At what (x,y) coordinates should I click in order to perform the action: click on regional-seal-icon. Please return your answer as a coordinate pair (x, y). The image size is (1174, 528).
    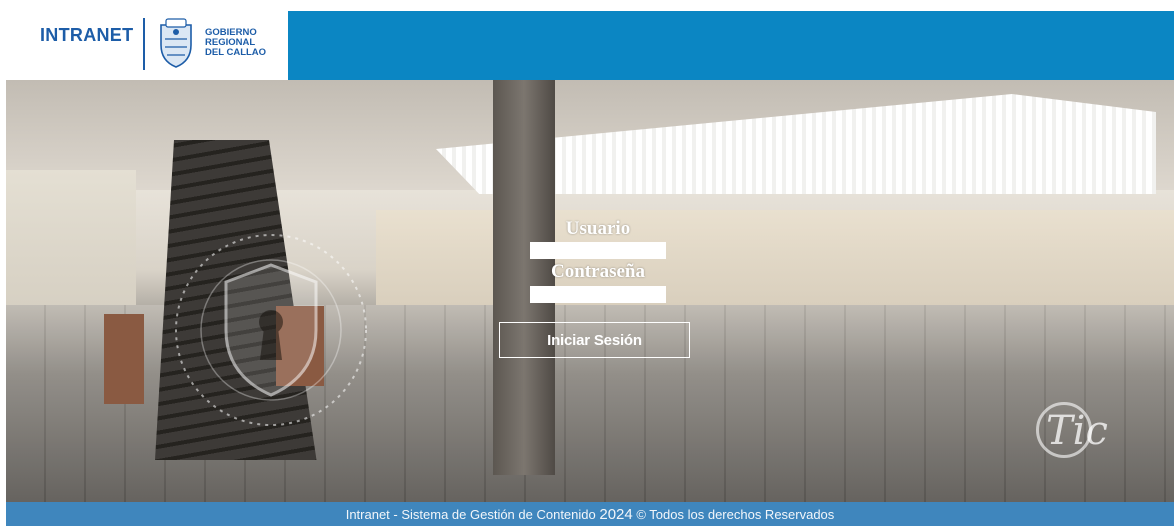
    Looking at the image, I should click on (176, 43).